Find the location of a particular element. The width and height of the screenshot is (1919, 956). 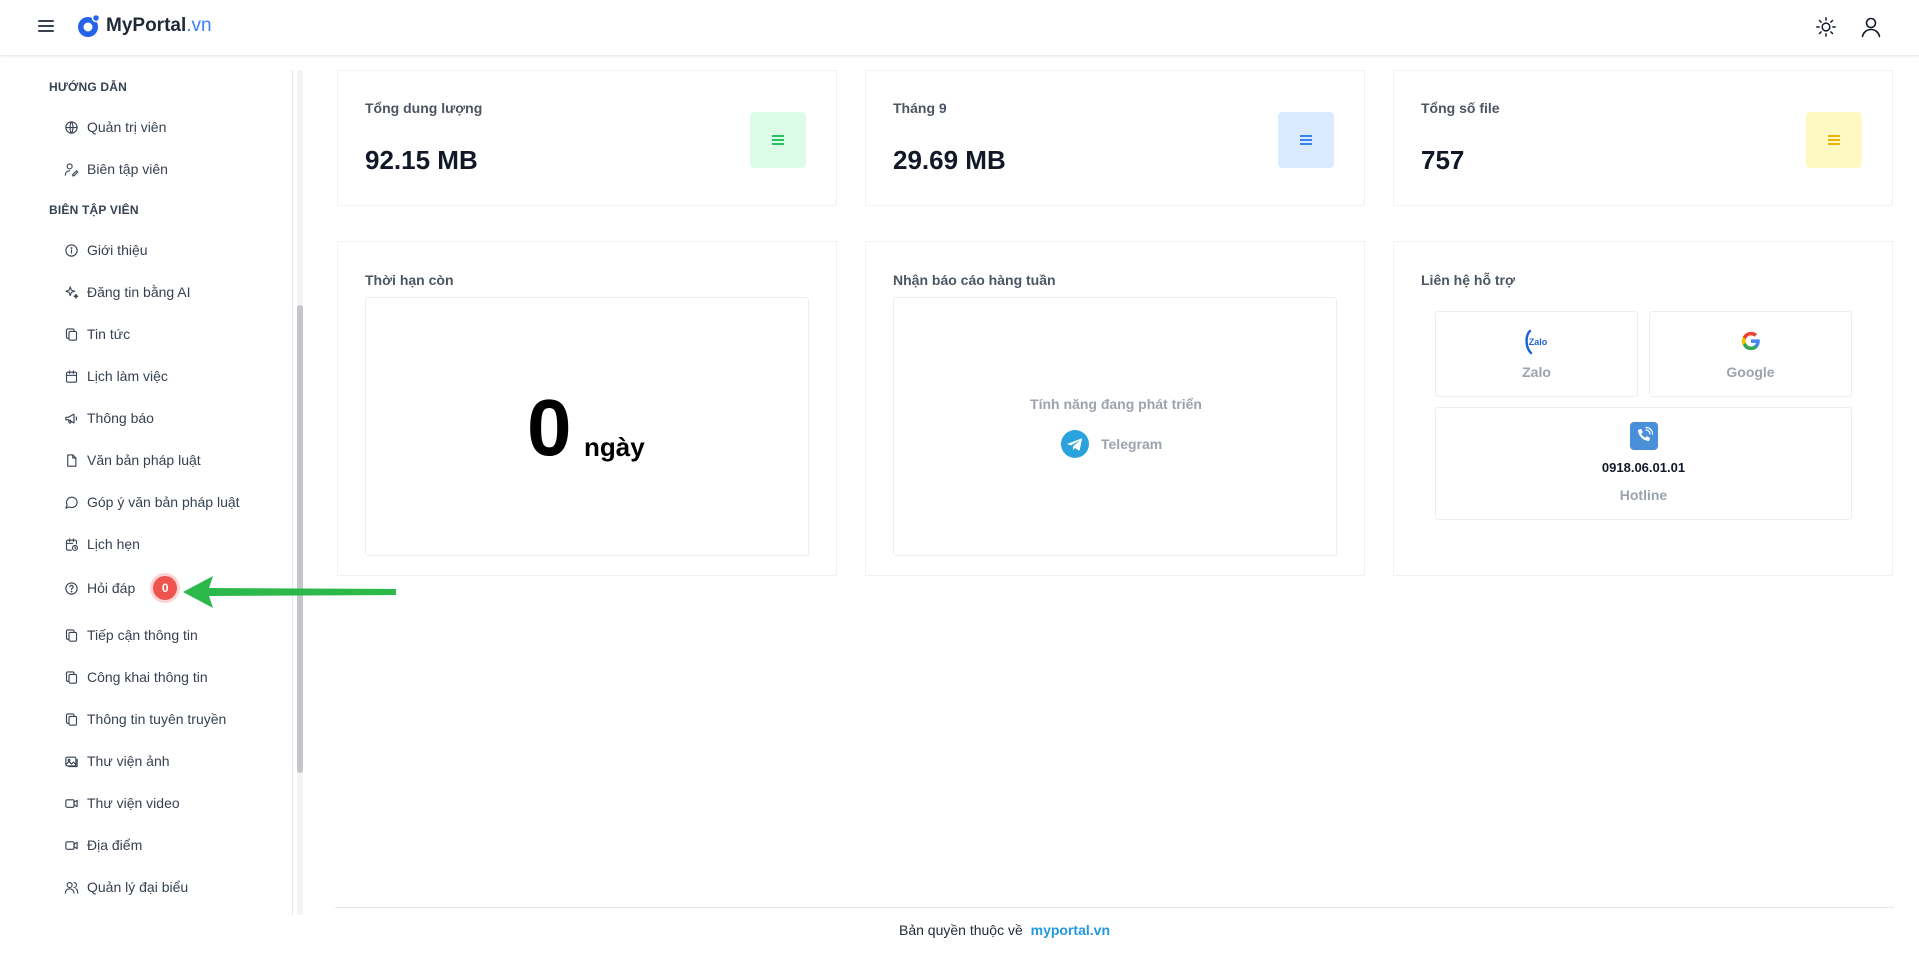

sidebar-item-label: Lịch làm việc is located at coordinates (127, 376).